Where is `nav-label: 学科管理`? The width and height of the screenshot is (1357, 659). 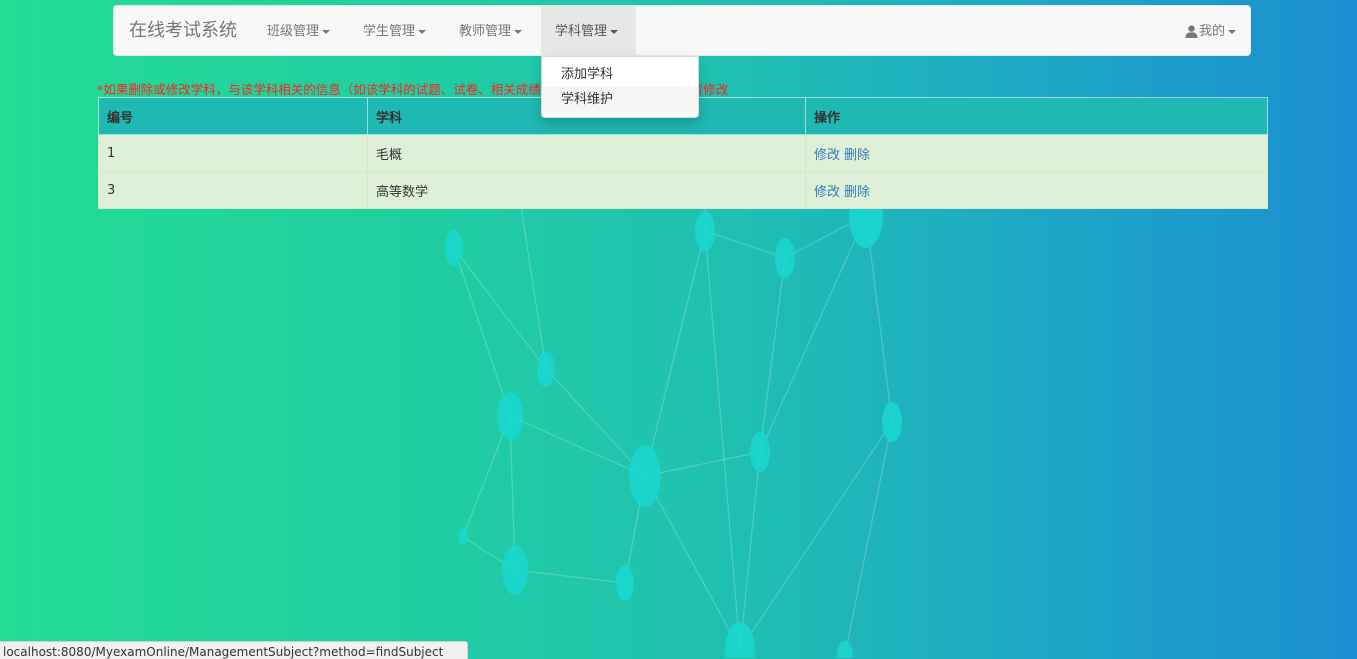 nav-label: 学科管理 is located at coordinates (581, 31).